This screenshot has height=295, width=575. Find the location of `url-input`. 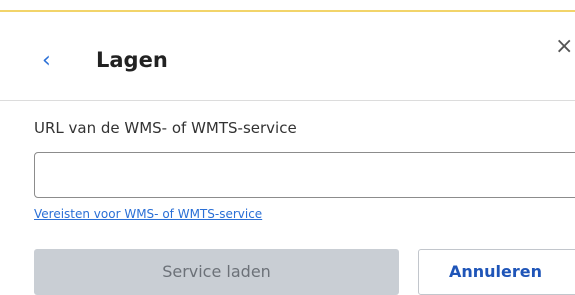

url-input is located at coordinates (304, 175).